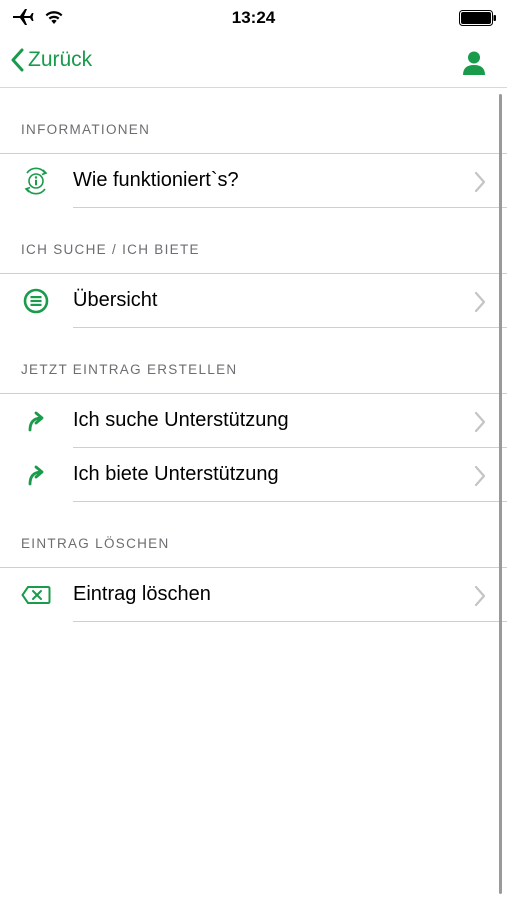 This screenshot has height=900, width=507. What do you see at coordinates (115, 300) in the screenshot?
I see `row-label: Übersicht` at bounding box center [115, 300].